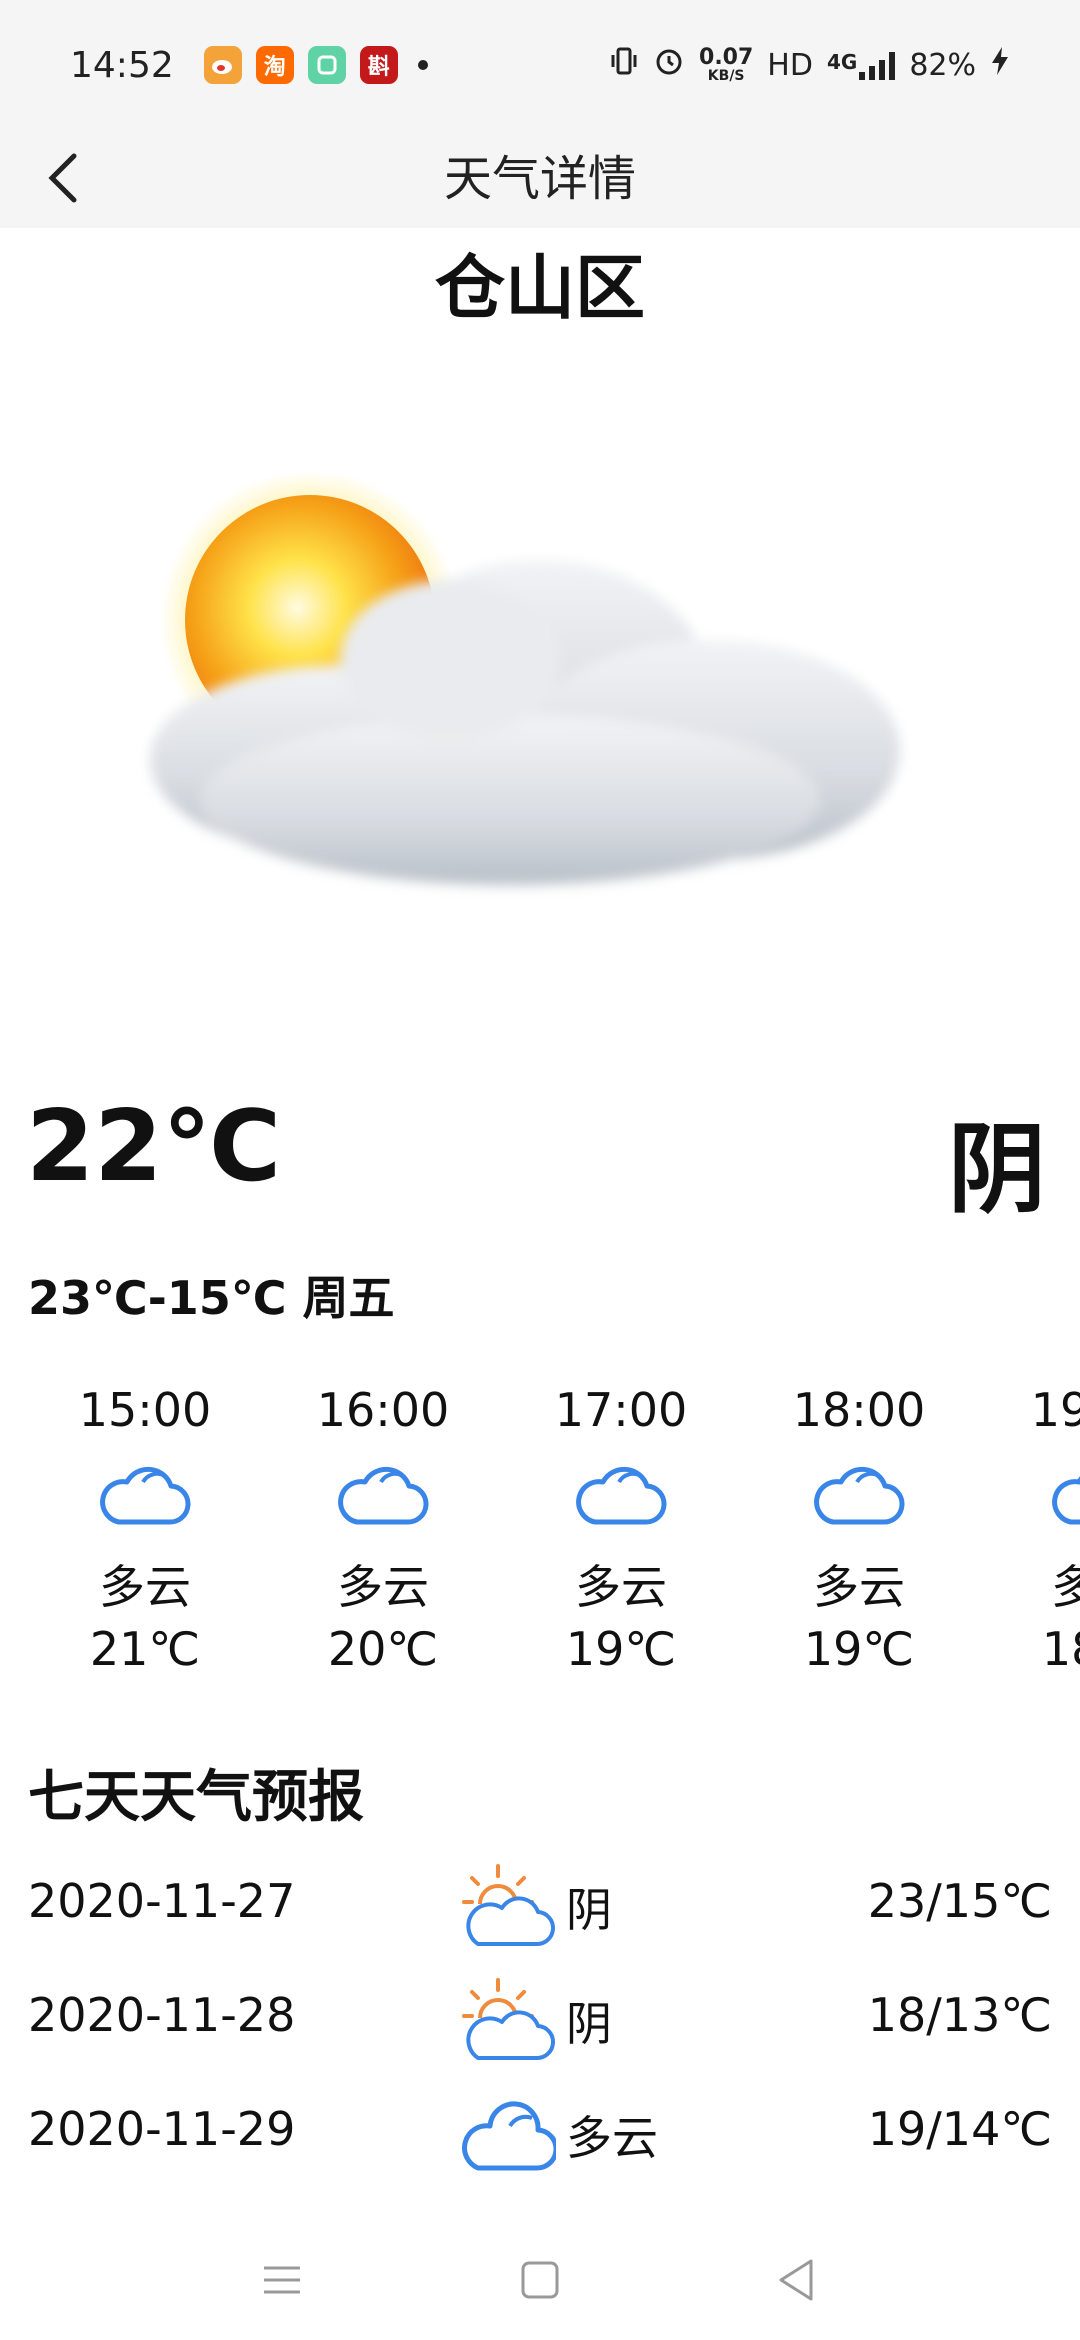 This screenshot has width=1080, height=2340. What do you see at coordinates (1060, 1649) in the screenshot?
I see `hourly-temp: 18℃` at bounding box center [1060, 1649].